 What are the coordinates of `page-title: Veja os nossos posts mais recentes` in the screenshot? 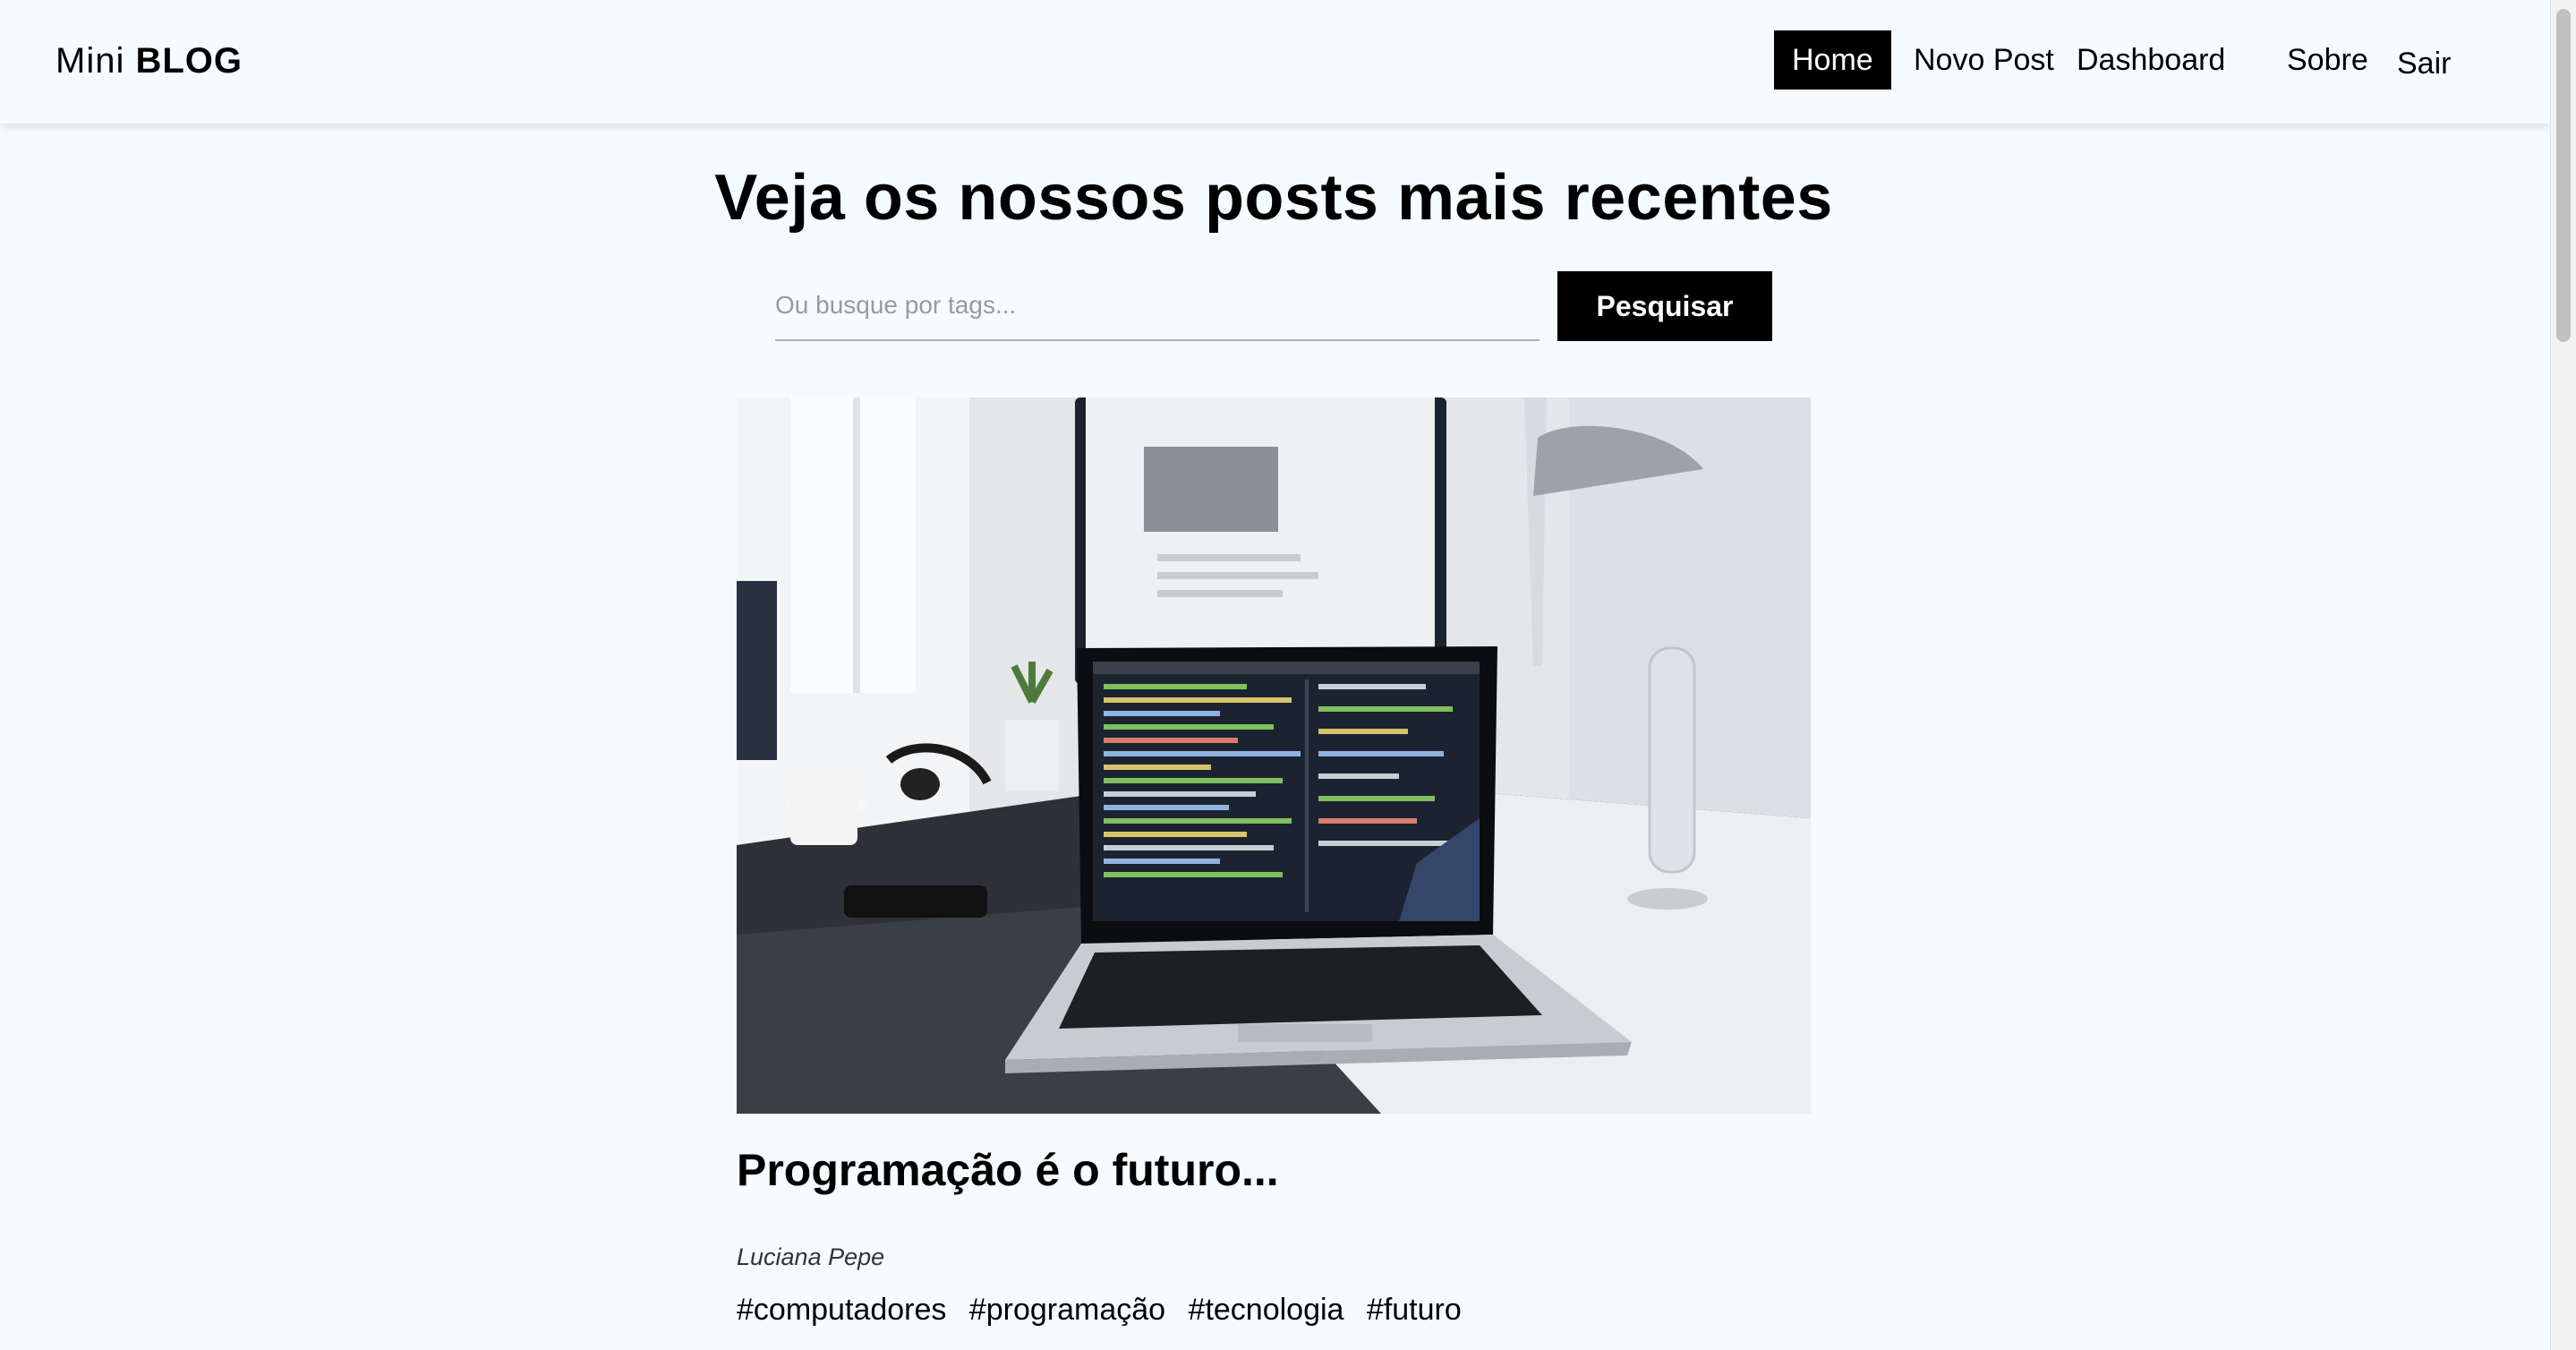 It's located at (1273, 198).